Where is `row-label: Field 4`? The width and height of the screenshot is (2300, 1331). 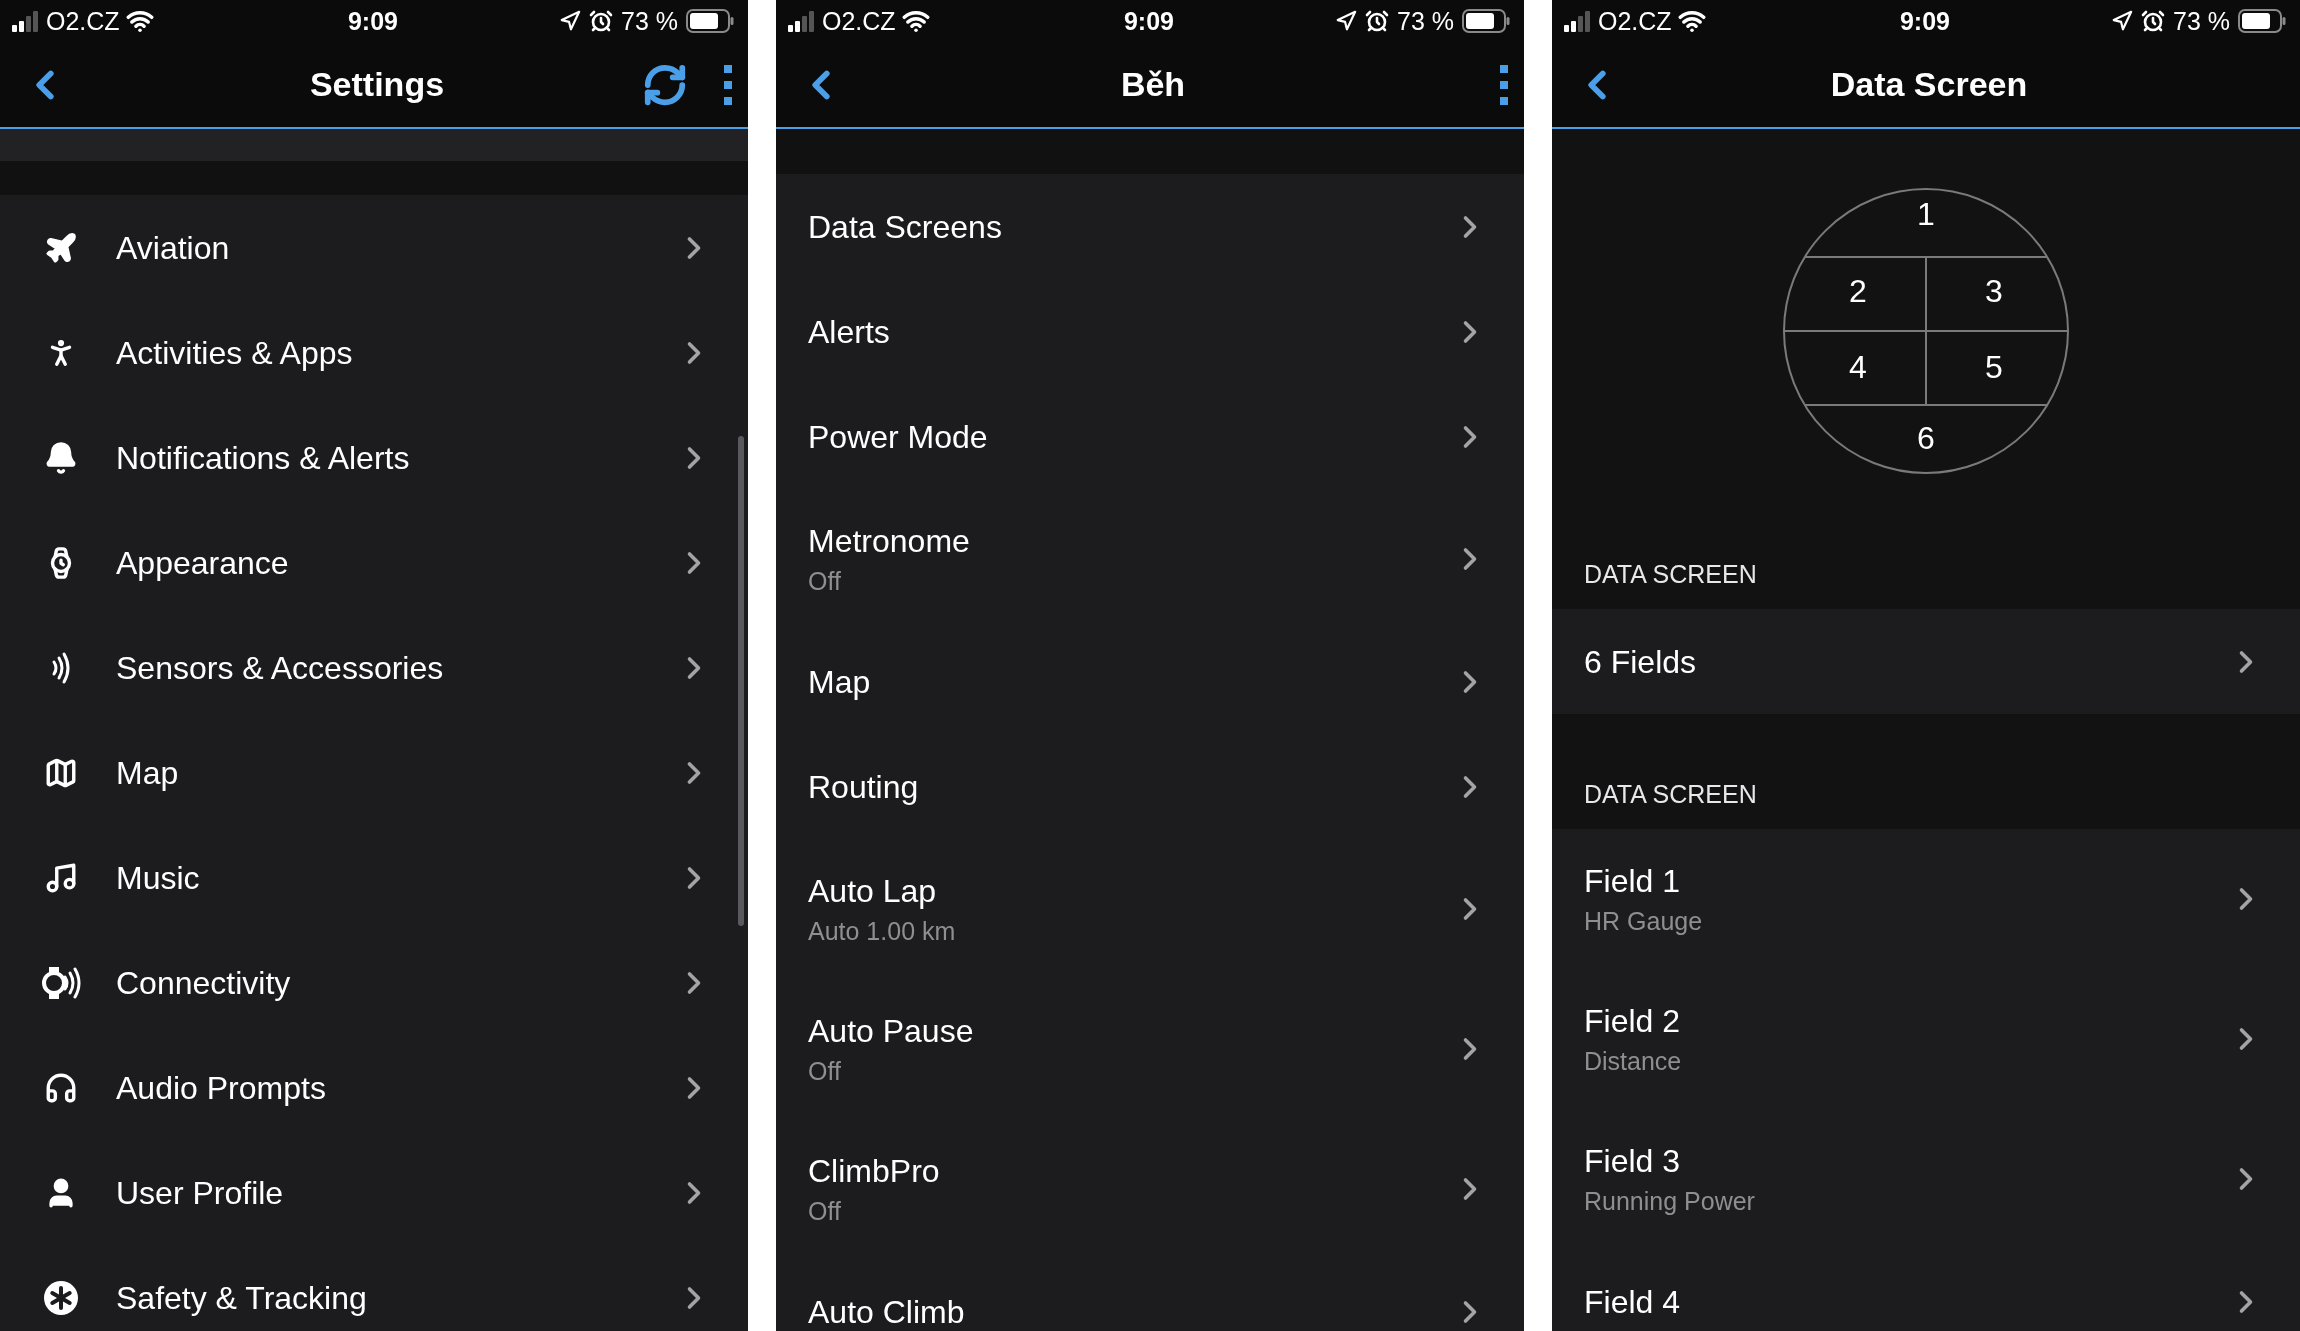
row-label: Field 4 is located at coordinates (1632, 1301).